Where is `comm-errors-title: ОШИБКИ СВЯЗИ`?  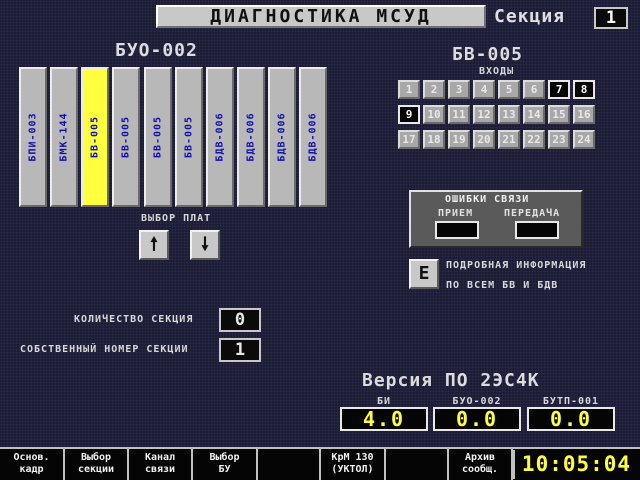
comm-errors-title: ОШИБКИ СВЯЗИ is located at coordinates (487, 199).